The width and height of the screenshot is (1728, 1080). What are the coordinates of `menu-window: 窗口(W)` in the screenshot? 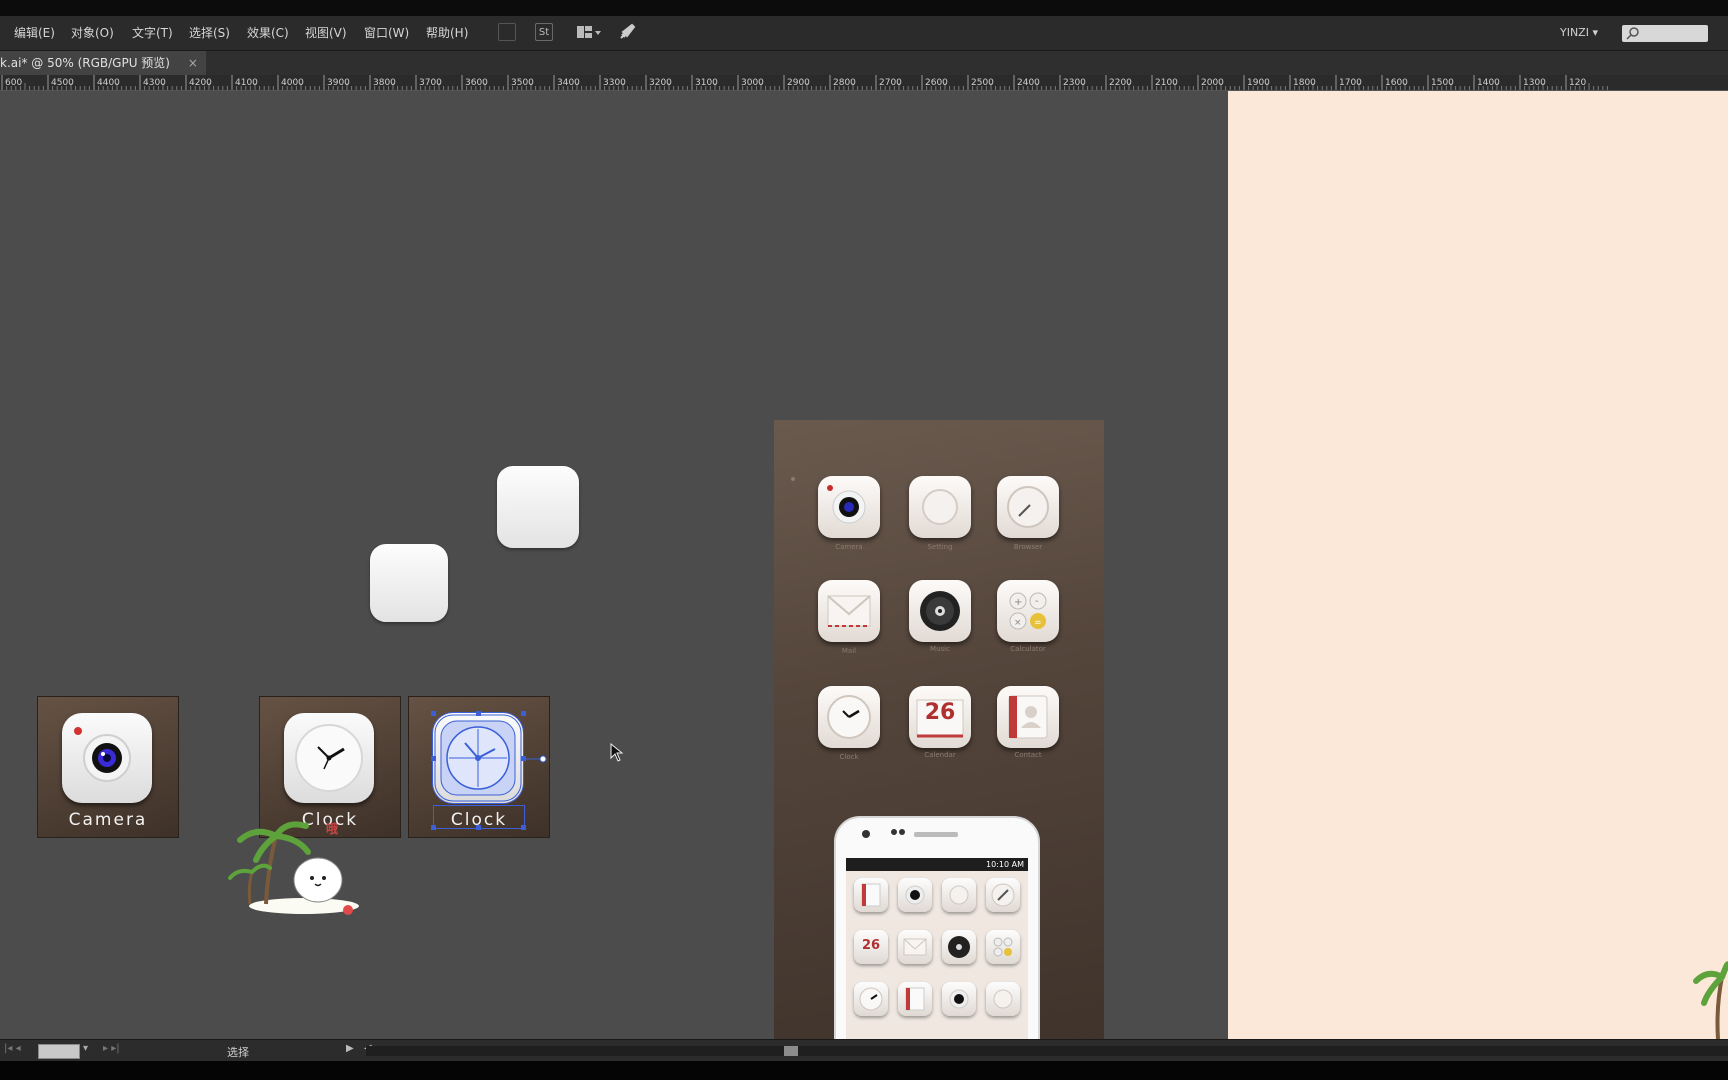 It's located at (386, 32).